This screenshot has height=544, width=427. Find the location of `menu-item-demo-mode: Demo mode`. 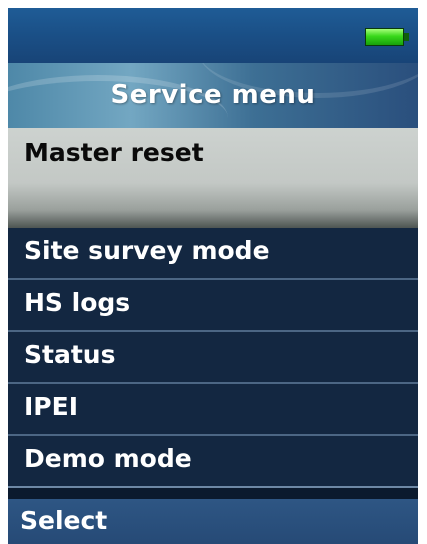

menu-item-demo-mode: Demo mode is located at coordinates (213, 462).